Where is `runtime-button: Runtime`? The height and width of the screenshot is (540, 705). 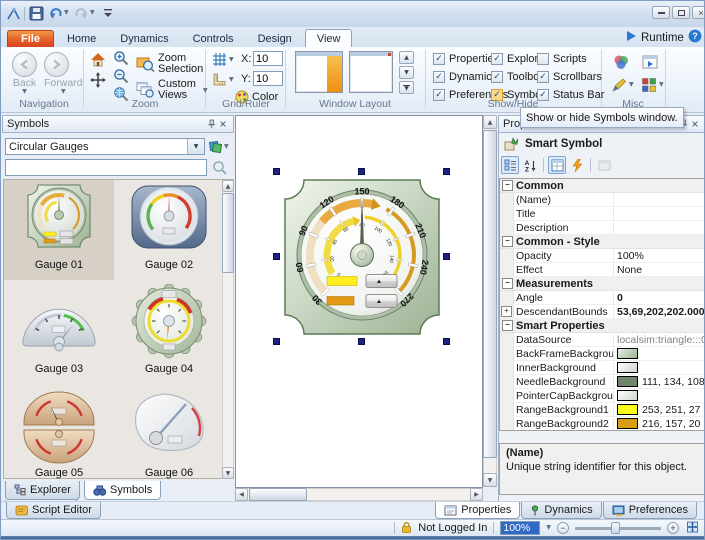
runtime-button: Runtime is located at coordinates (662, 38).